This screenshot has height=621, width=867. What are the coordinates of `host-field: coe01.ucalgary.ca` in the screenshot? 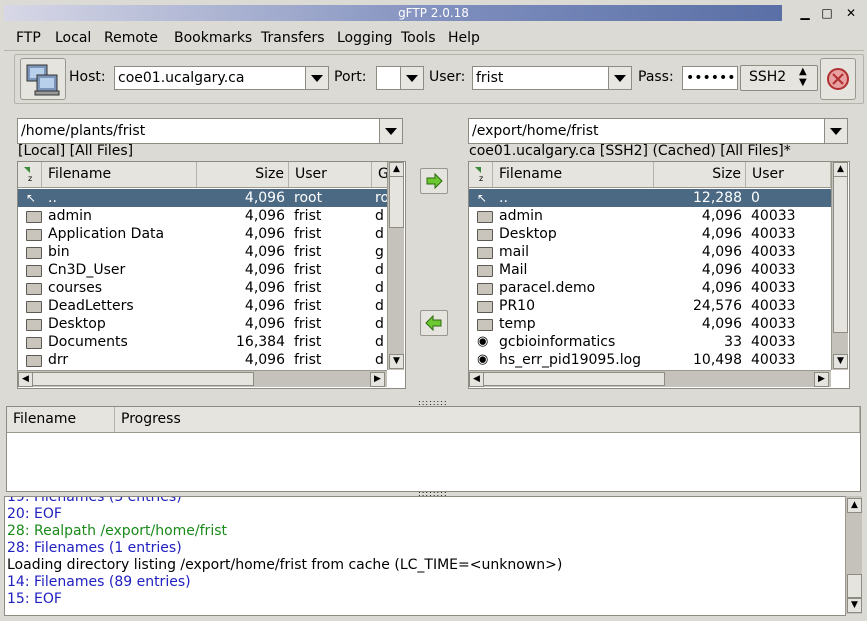 It's located at (211, 78).